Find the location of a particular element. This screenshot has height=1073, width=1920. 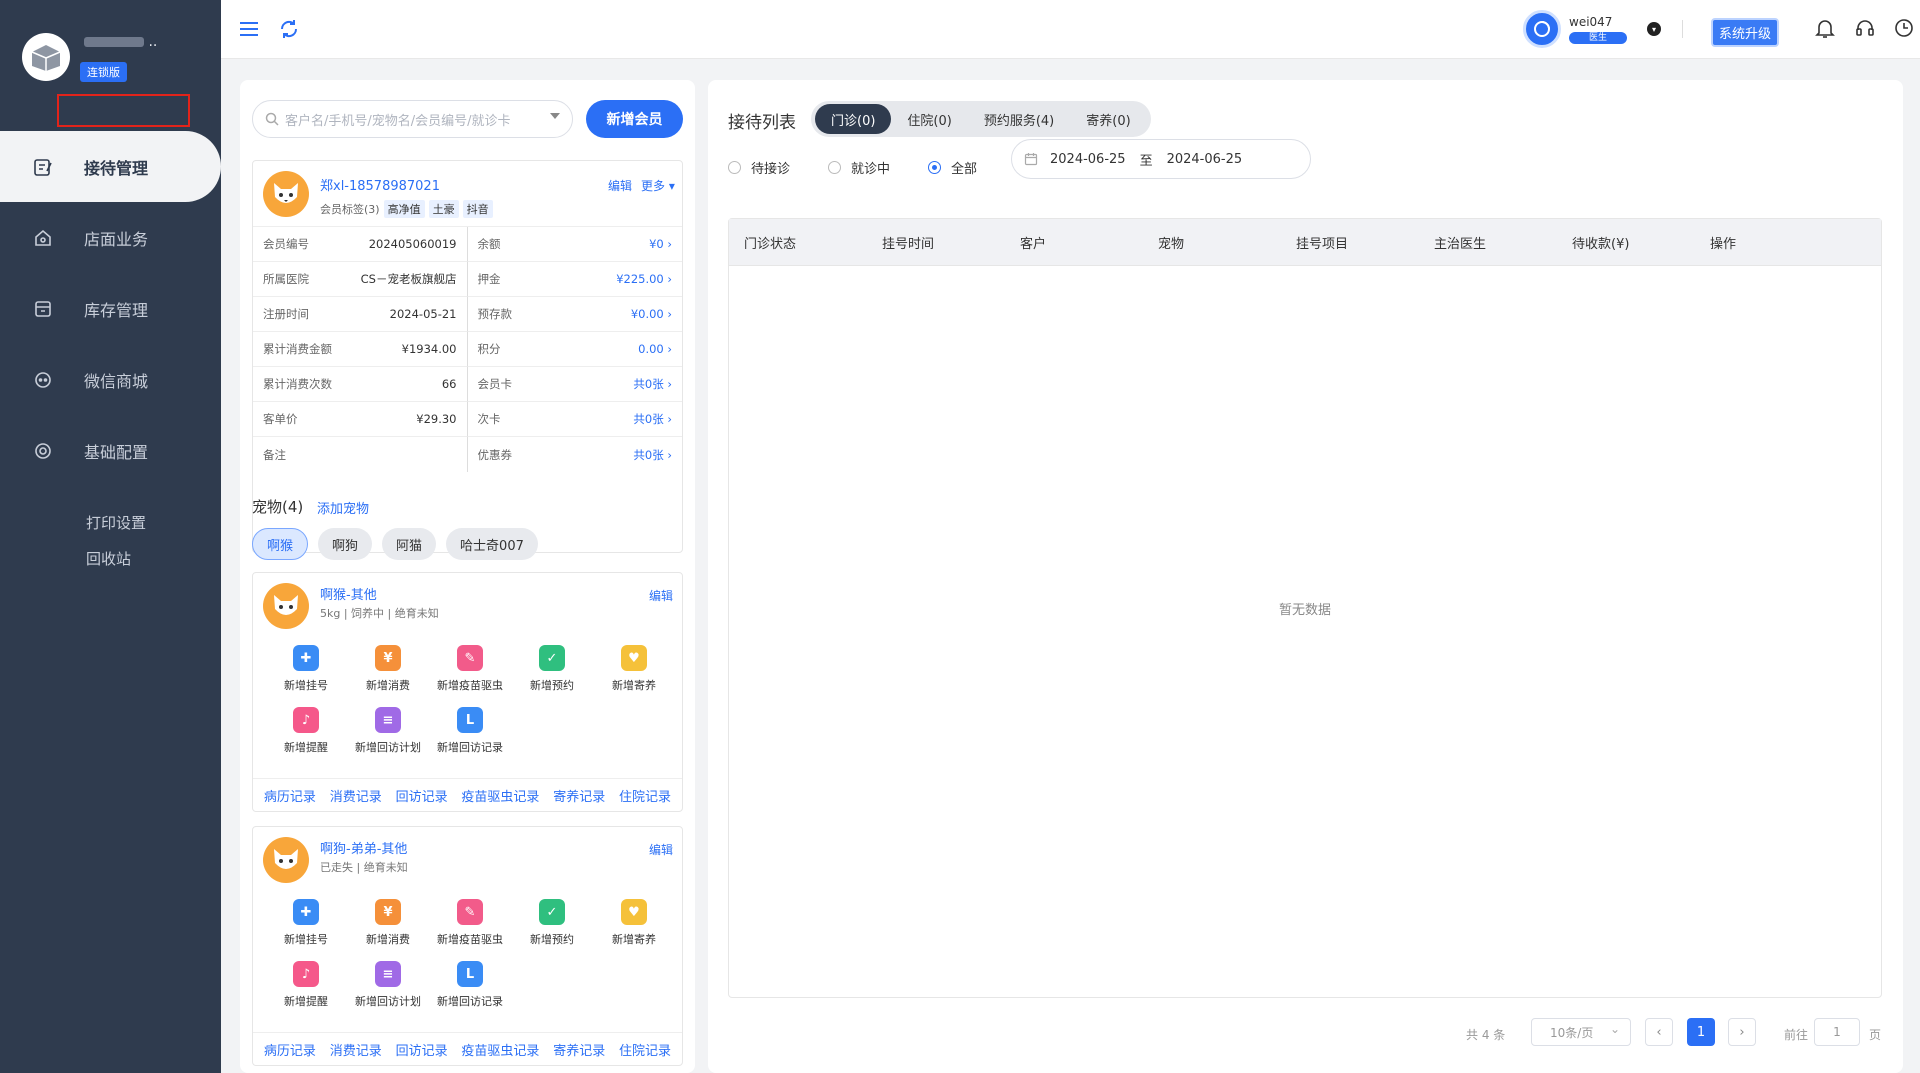

times-card-cell: 次卡 共0张 › is located at coordinates (574, 419).